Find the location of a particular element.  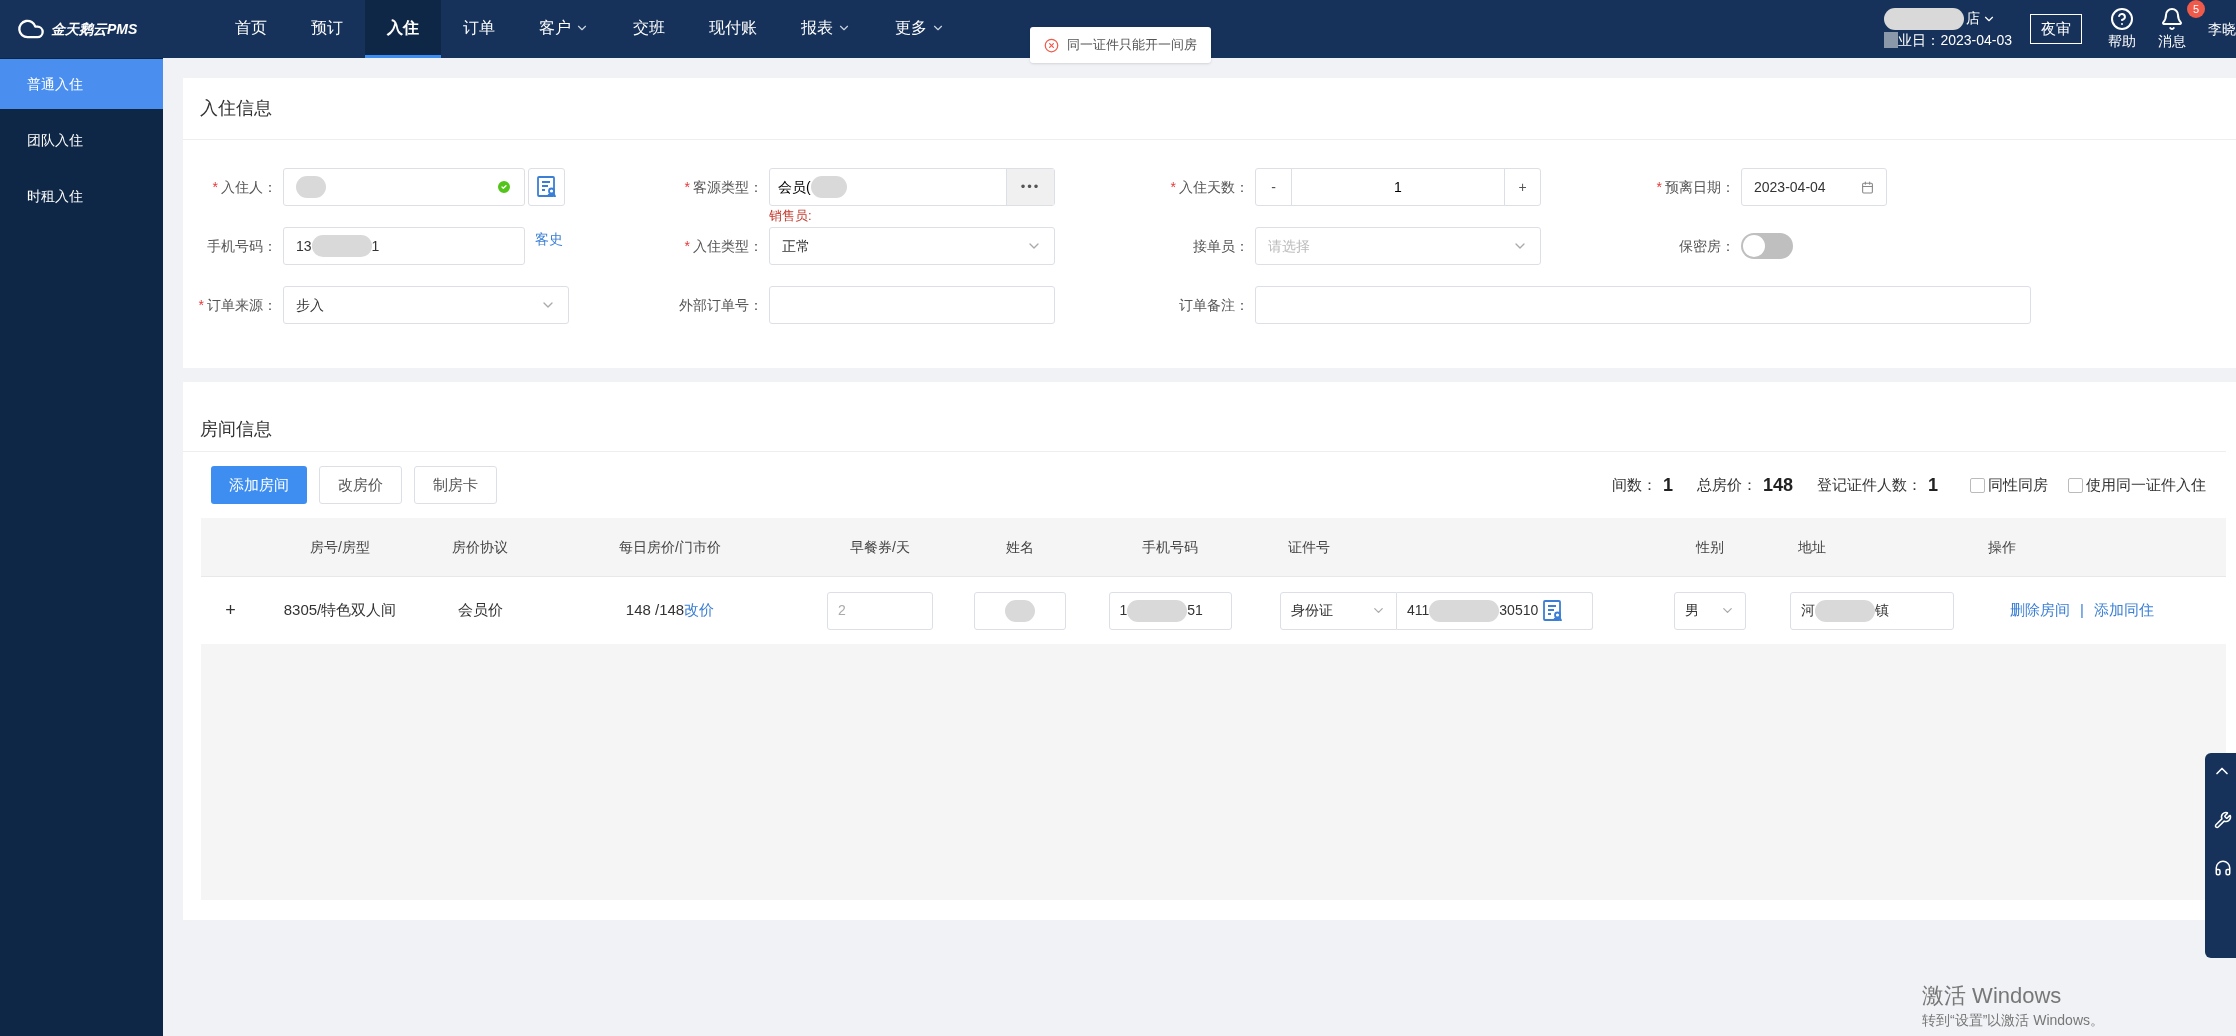

nav-item: 交班 is located at coordinates (649, 29).